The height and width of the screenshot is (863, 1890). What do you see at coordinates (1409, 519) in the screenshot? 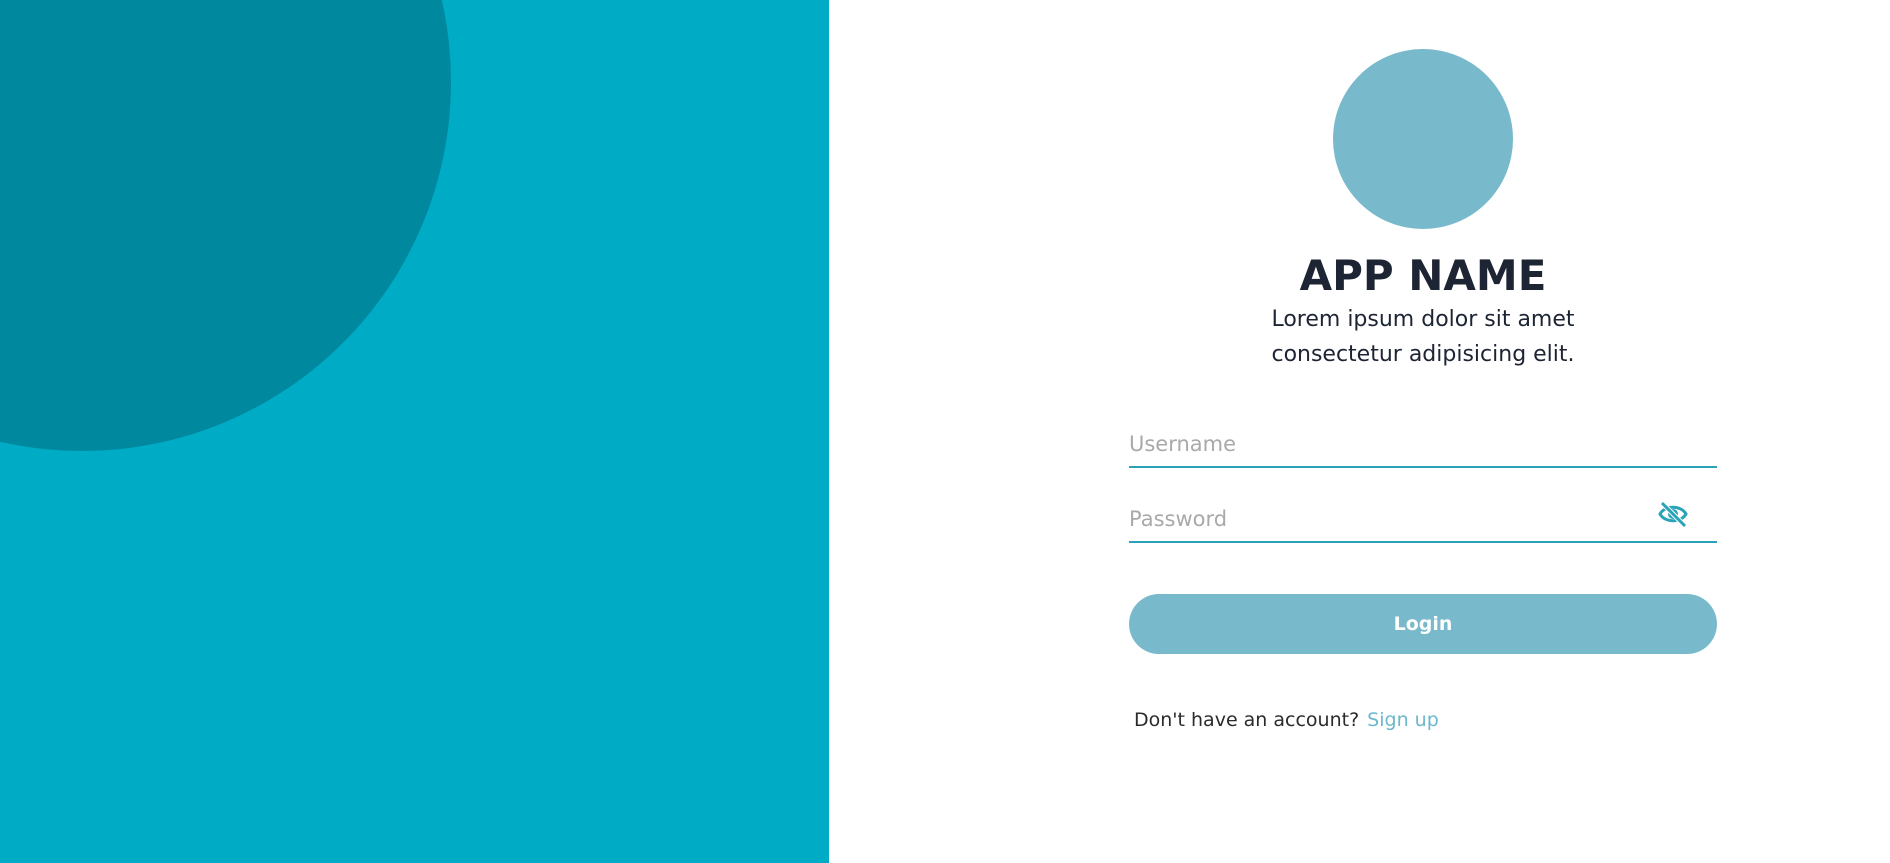
I see `password-input` at bounding box center [1409, 519].